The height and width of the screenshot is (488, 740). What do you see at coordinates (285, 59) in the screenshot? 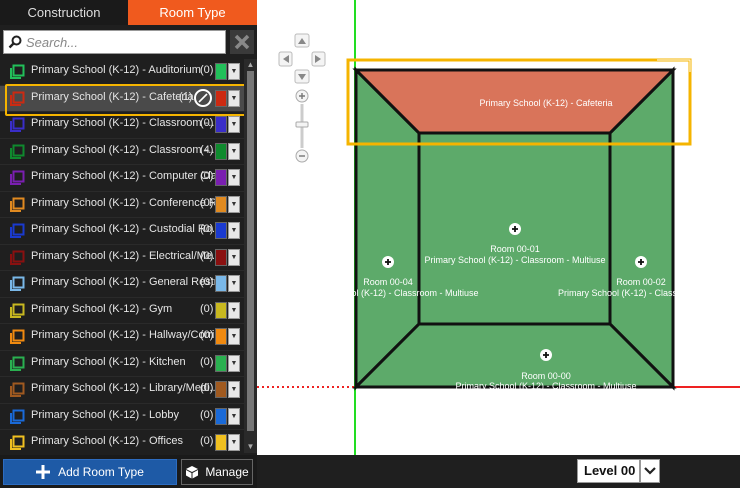
I see `pan-left-button` at bounding box center [285, 59].